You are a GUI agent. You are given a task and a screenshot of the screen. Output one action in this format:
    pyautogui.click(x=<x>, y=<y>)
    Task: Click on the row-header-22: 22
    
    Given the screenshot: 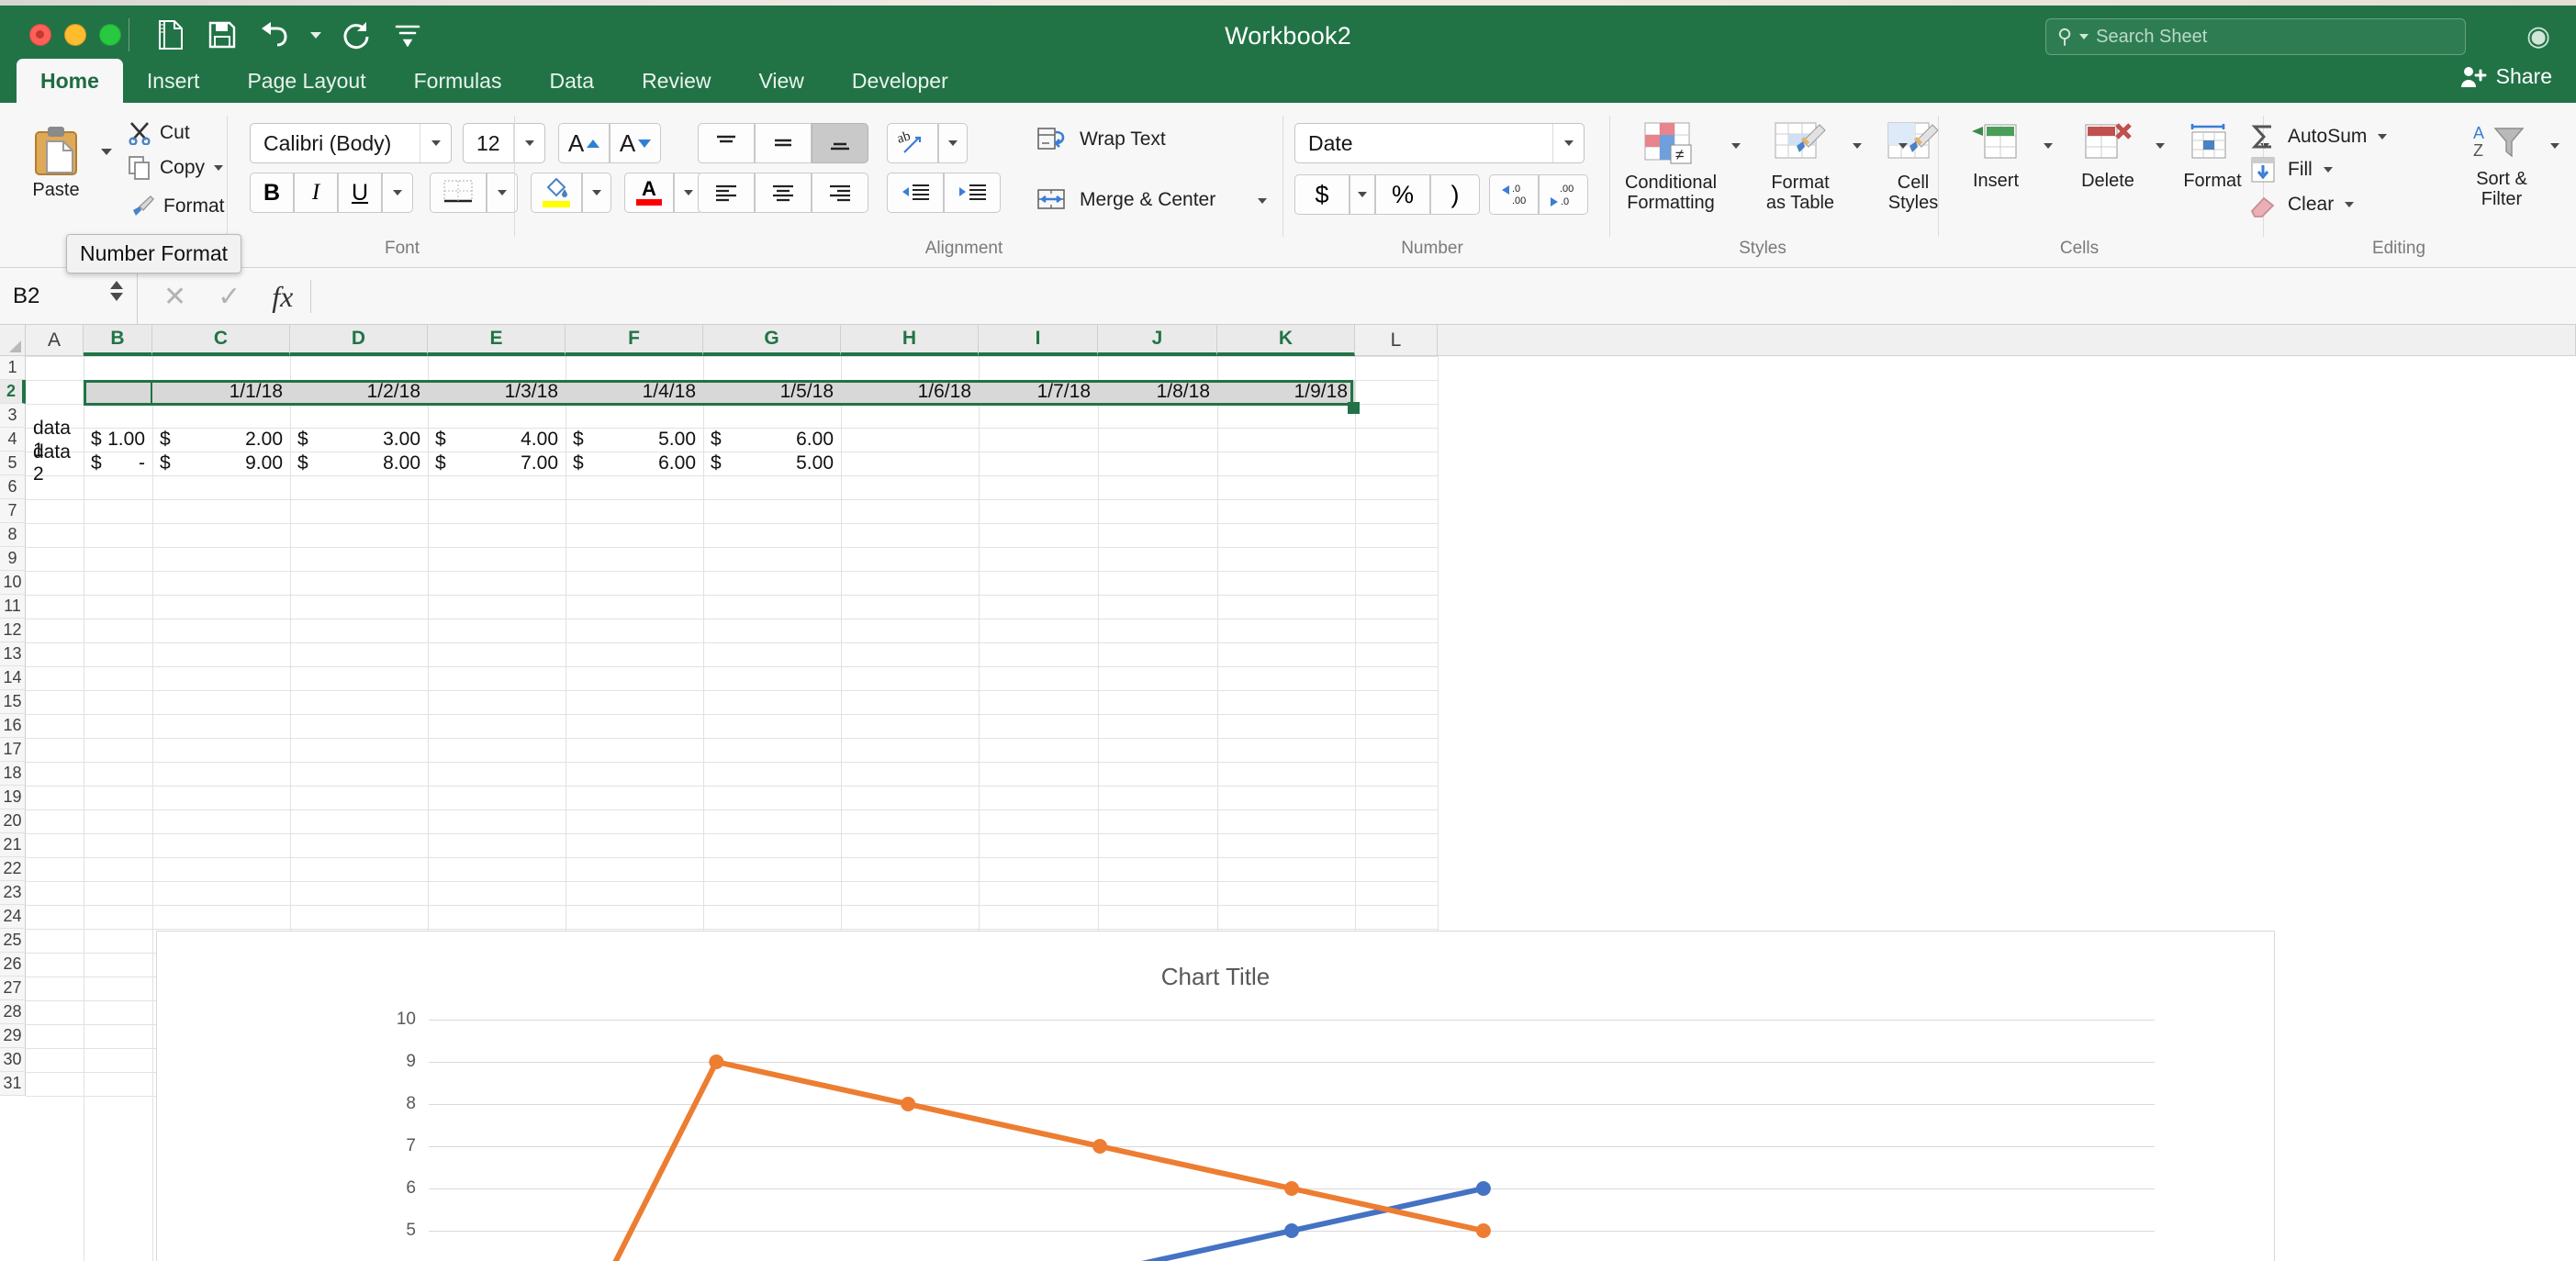 What is the action you would take?
    pyautogui.click(x=13, y=869)
    